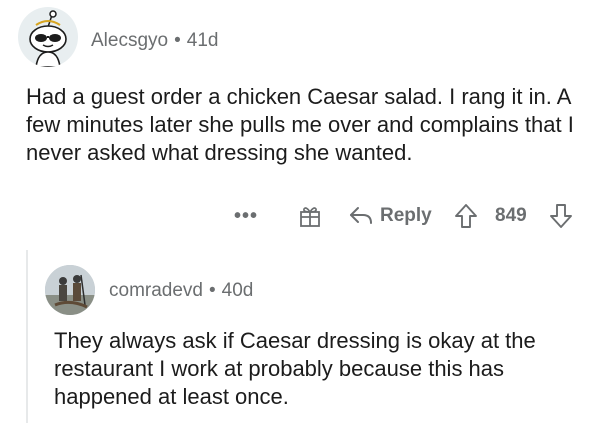 The image size is (599, 423). What do you see at coordinates (361, 215) in the screenshot?
I see `reply-arrow-icon` at bounding box center [361, 215].